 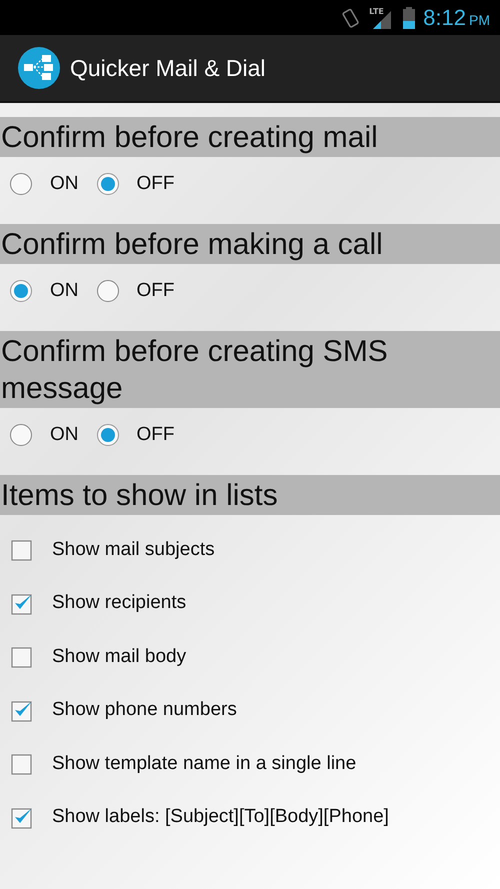 What do you see at coordinates (250, 244) in the screenshot?
I see `section-header: Confirm before making a call` at bounding box center [250, 244].